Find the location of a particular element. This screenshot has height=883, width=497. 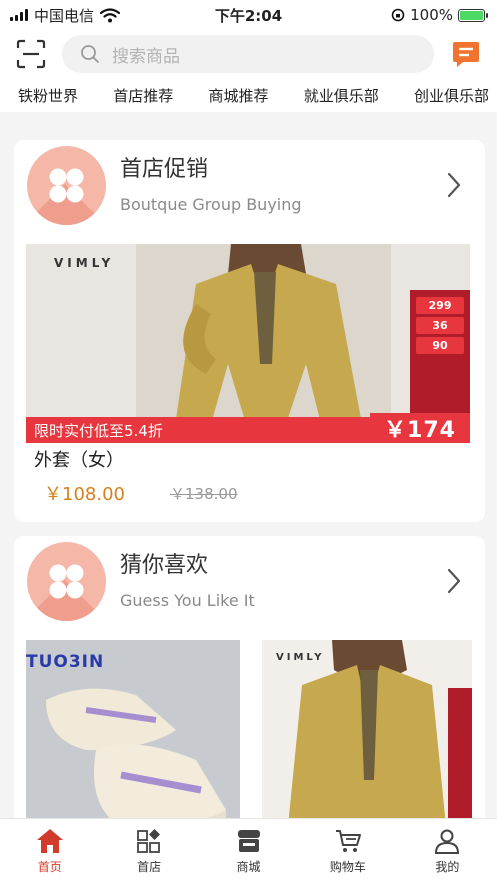

status-bar: 中国电信 下午2:04 100% is located at coordinates (248, 15).